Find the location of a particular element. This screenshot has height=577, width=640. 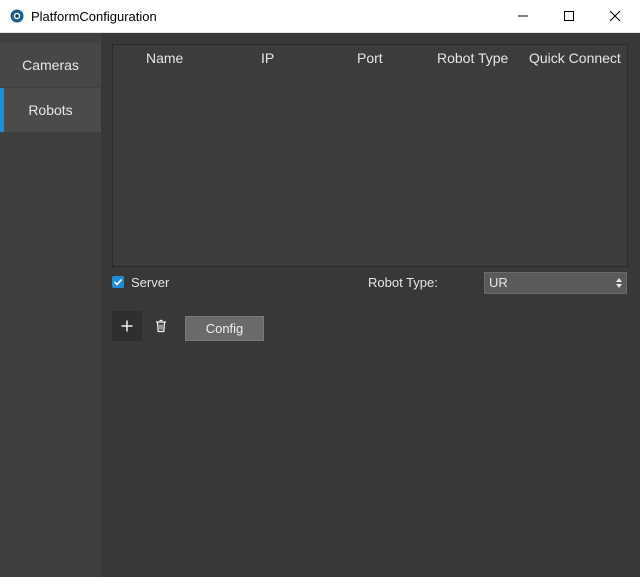

config-button-label: Config is located at coordinates (224, 328).